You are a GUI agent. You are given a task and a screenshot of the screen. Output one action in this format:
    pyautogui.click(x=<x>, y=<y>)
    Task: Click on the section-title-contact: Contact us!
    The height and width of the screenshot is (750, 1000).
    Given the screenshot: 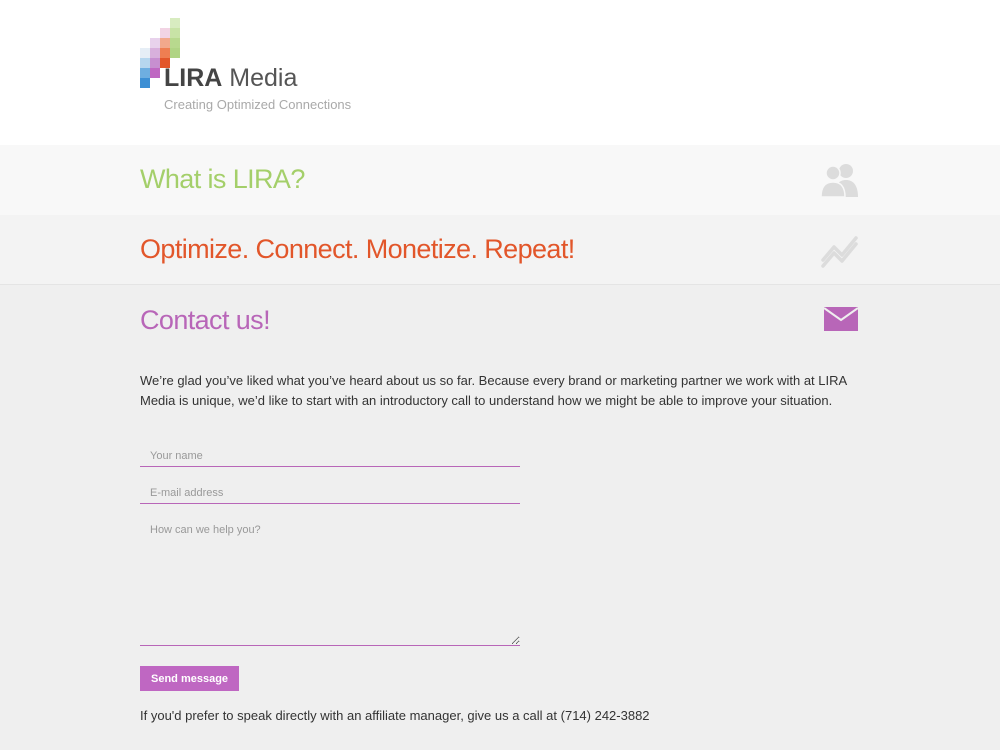 What is the action you would take?
    pyautogui.click(x=205, y=320)
    